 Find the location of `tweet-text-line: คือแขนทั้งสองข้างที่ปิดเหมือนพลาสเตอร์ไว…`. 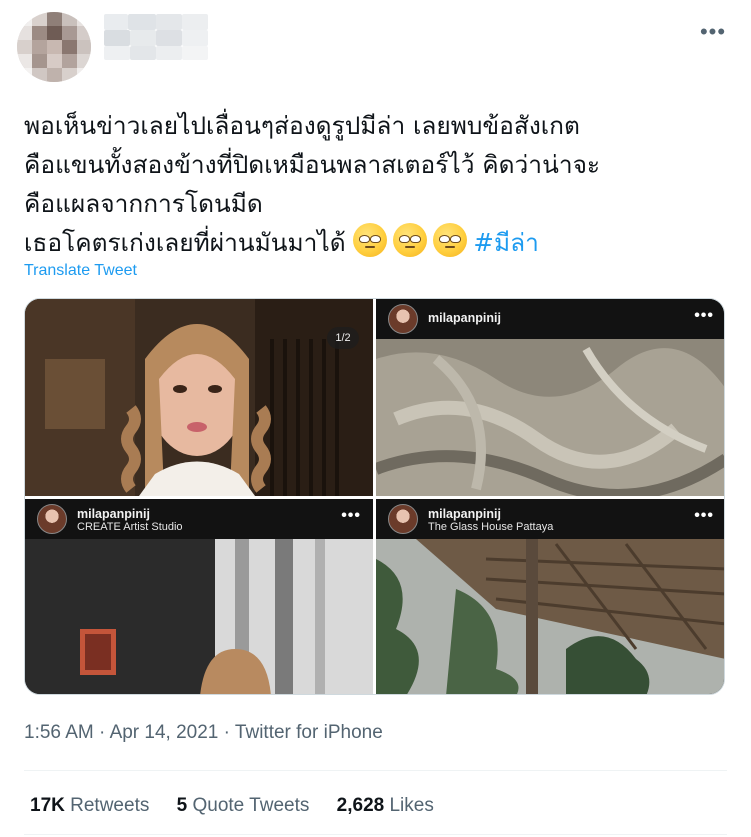

tweet-text-line: คือแขนทั้งสองข้างที่ปิดเหมือนพลาสเตอร์ไว… is located at coordinates (312, 164).